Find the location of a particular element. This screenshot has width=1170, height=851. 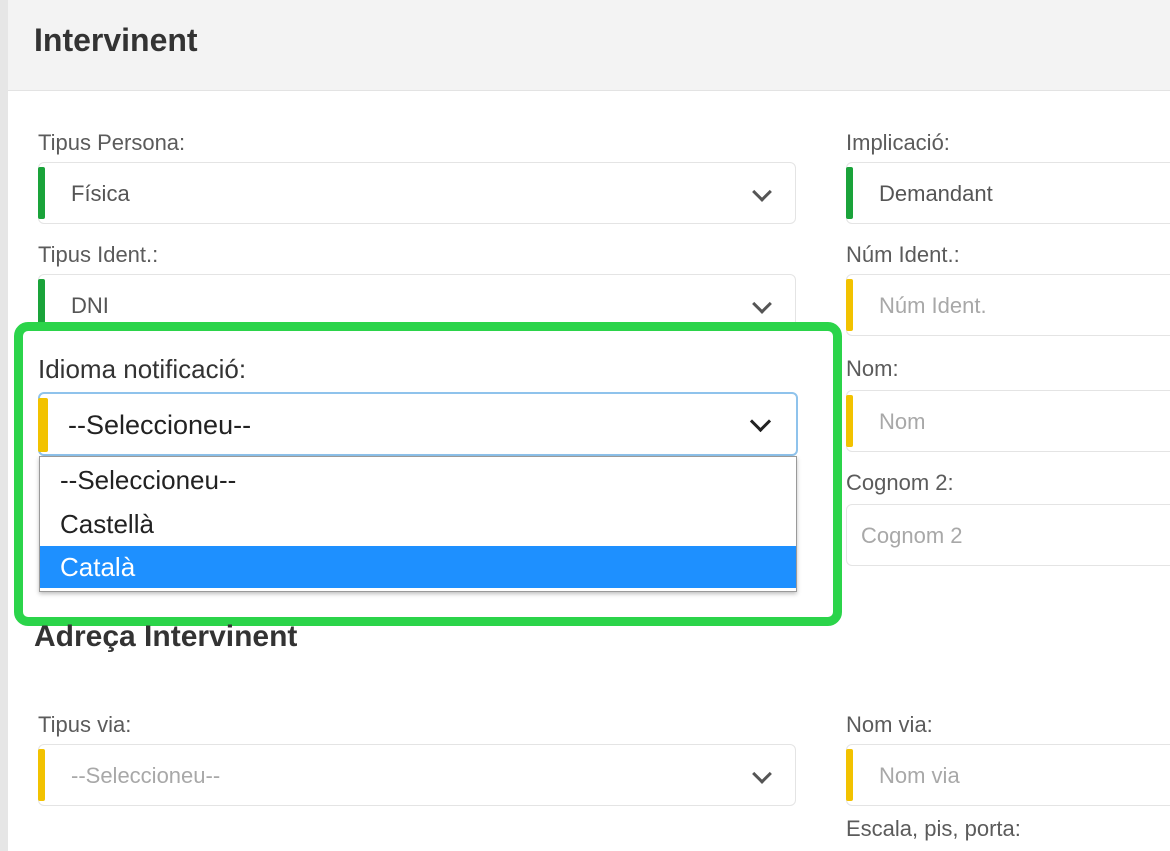

cognom2-input: Cognom 2 is located at coordinates (1008, 535).